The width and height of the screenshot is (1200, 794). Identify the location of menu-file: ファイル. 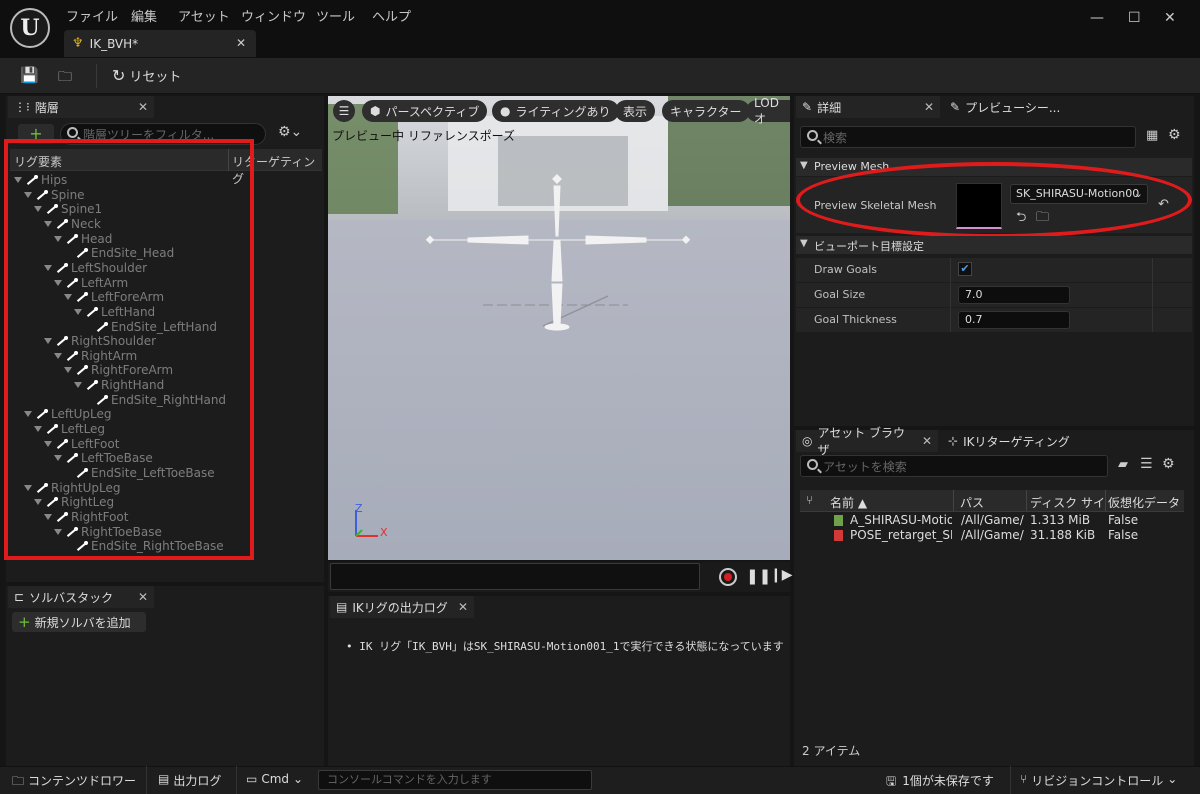
(92, 15).